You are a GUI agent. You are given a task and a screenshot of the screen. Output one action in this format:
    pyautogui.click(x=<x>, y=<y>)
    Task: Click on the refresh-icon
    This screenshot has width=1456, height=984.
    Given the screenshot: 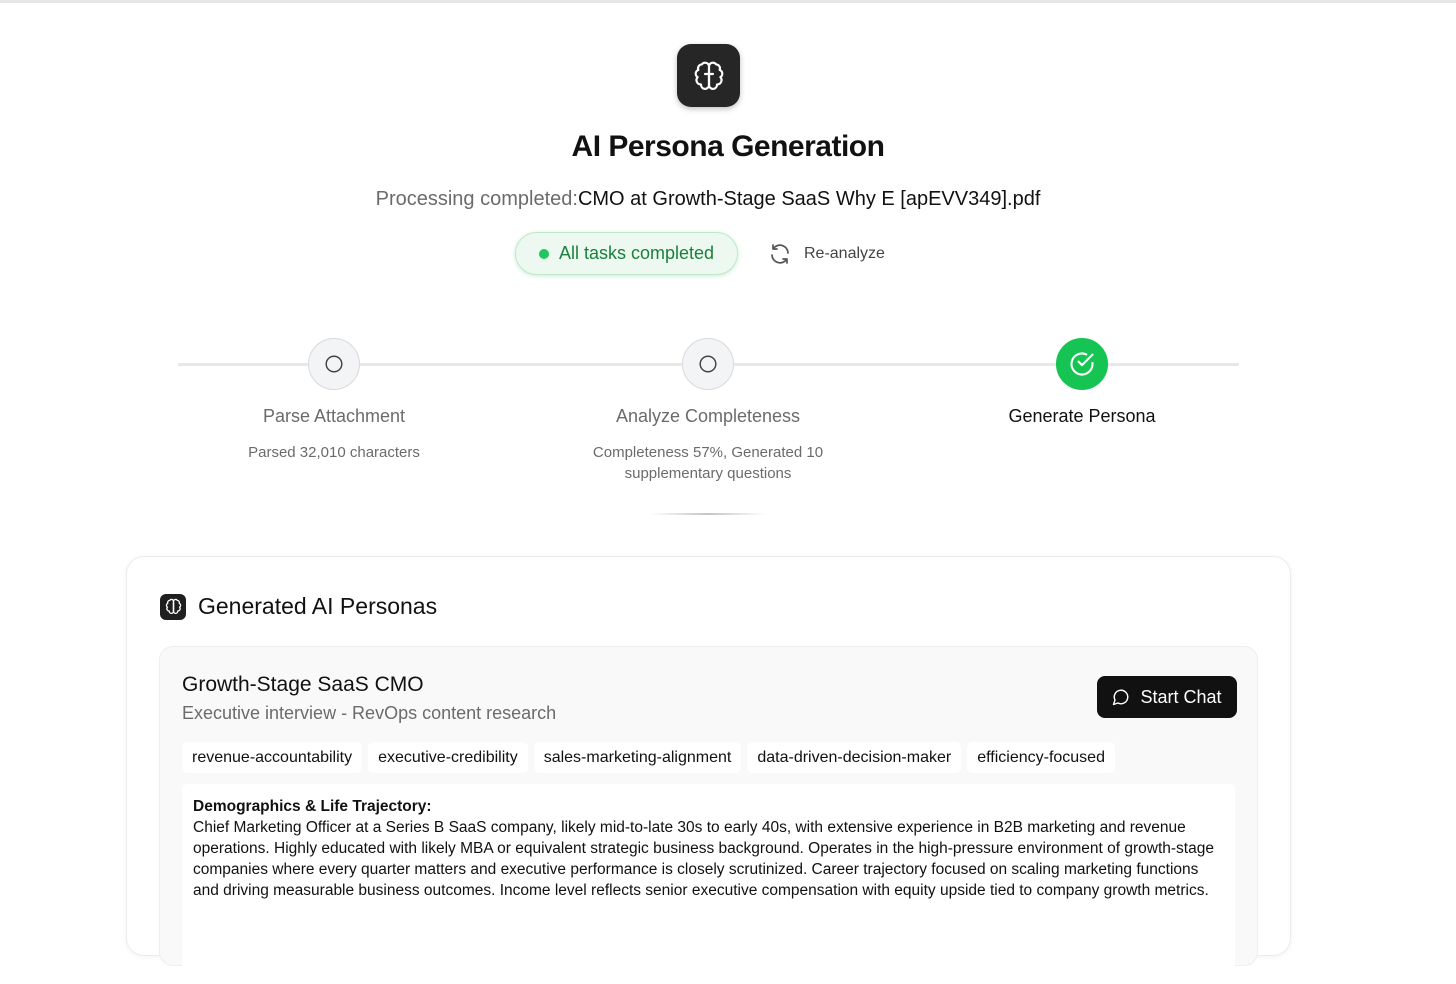 What is the action you would take?
    pyautogui.click(x=780, y=254)
    